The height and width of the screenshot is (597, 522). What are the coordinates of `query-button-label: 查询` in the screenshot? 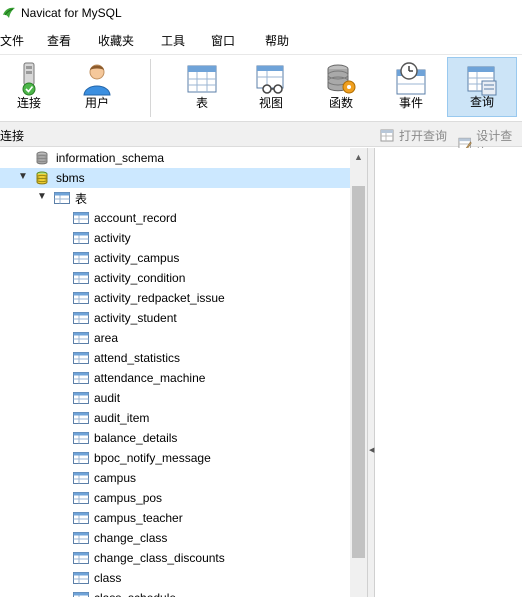 It's located at (481, 102).